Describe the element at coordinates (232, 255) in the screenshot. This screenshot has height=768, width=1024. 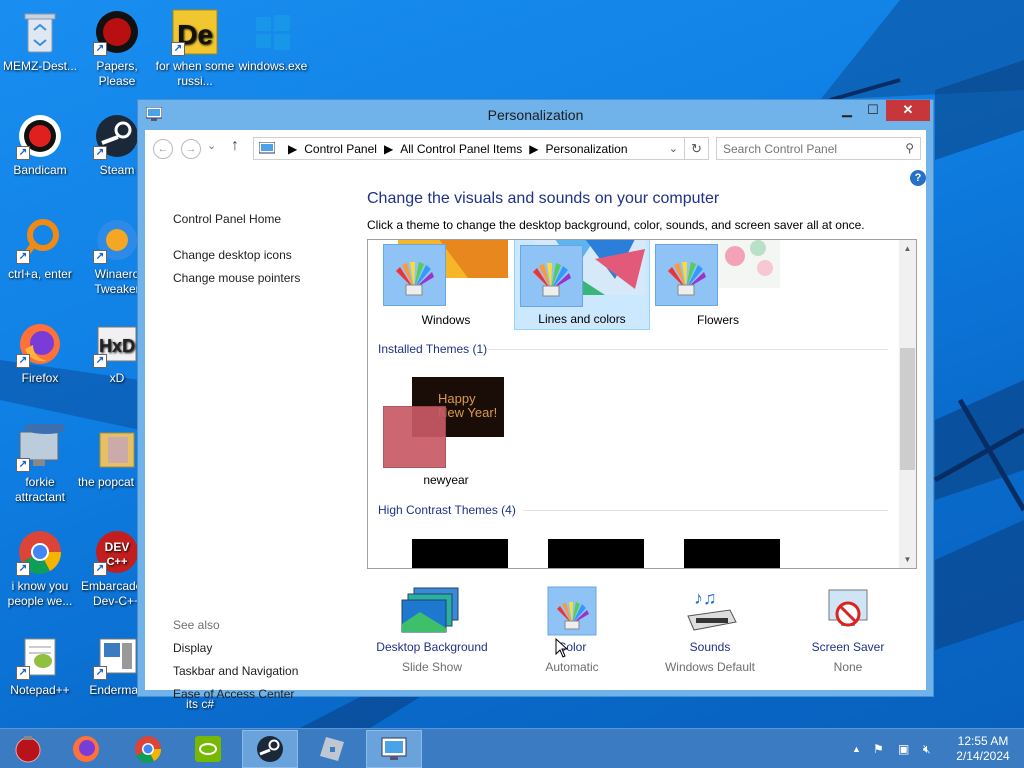
I see `change-desktop-icons-link: Change desktop icons` at that location.